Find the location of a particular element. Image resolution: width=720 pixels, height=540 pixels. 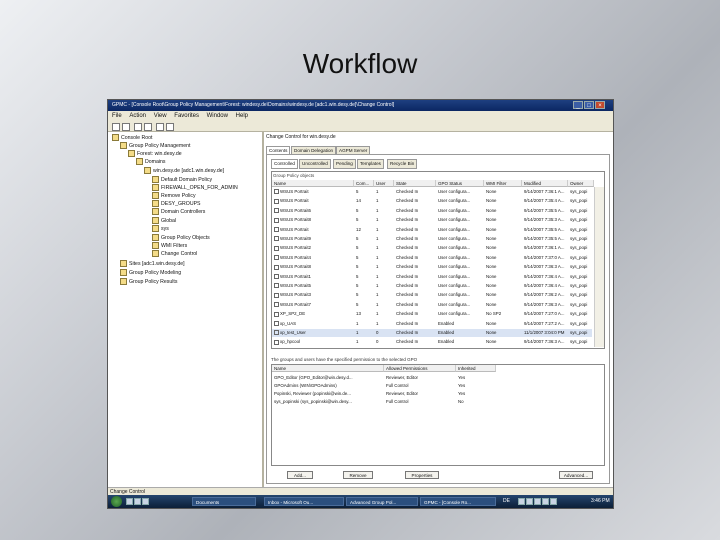

tray-network-icon is located at coordinates (521, 501).